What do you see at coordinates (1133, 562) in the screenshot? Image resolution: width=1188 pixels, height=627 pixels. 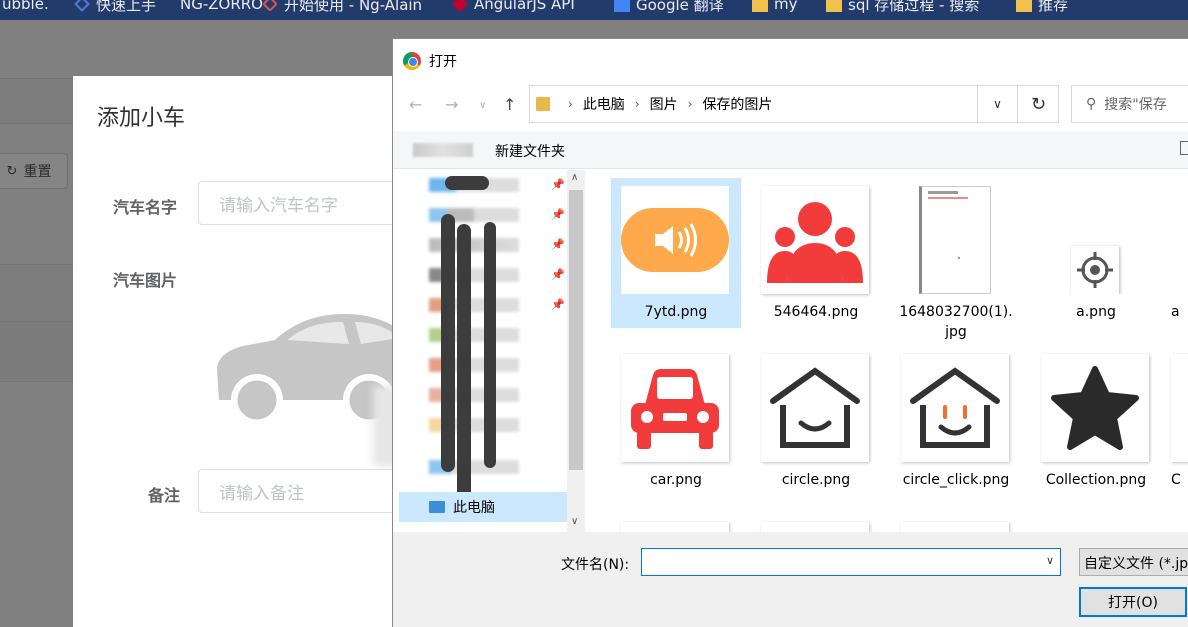 I see `file-type-select: 自定义文件 (*.jp` at bounding box center [1133, 562].